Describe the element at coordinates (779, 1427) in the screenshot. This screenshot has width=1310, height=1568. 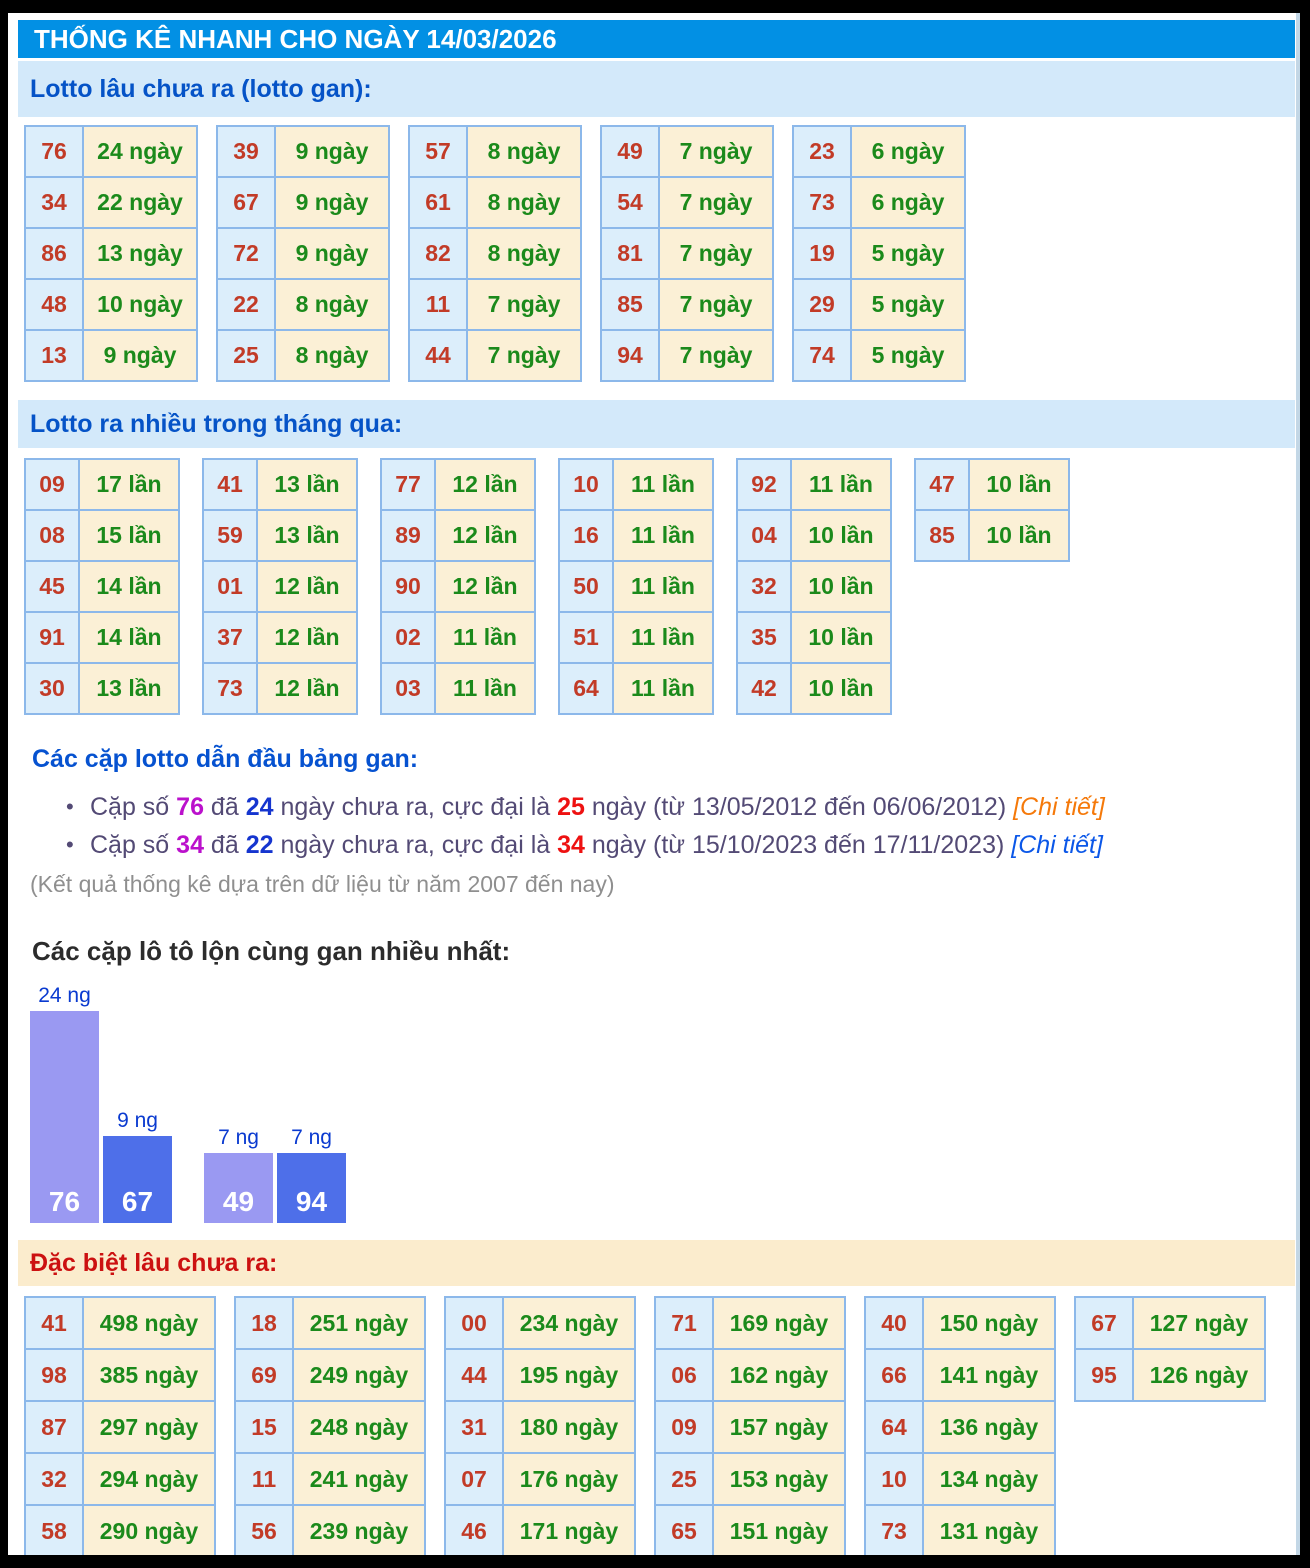
I see `lotto-stat-value: 157 ngày` at that location.